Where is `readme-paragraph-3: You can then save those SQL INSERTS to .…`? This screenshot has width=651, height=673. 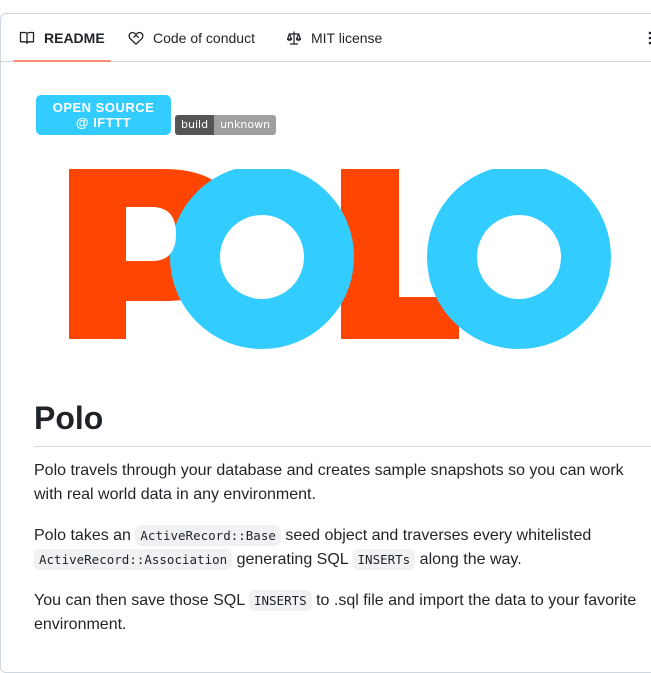 readme-paragraph-3: You can then save those SQL INSERTS to .… is located at coordinates (342, 613).